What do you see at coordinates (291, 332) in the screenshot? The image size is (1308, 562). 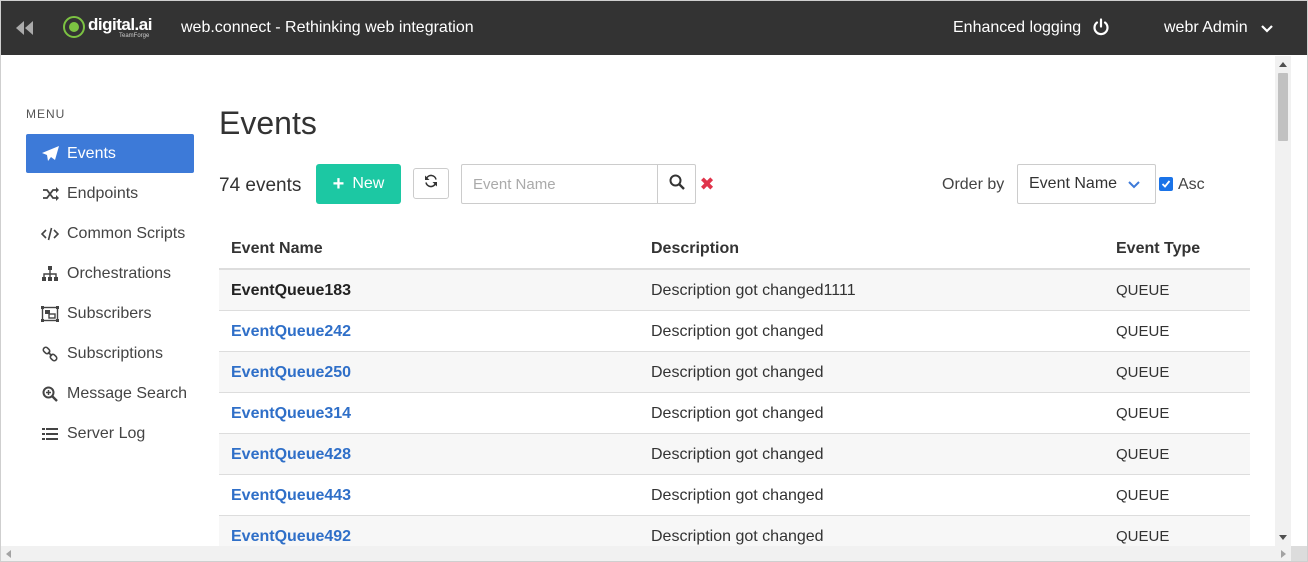 I see `event-name-link: EventQueue242` at bounding box center [291, 332].